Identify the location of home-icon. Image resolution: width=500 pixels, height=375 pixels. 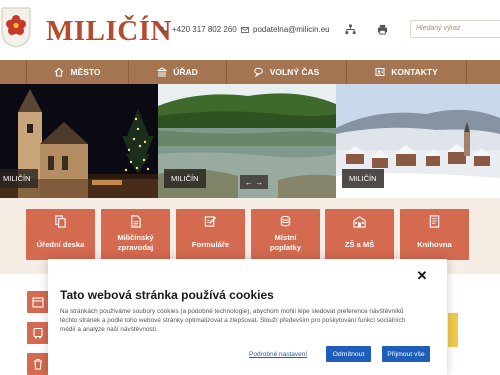
(59, 72).